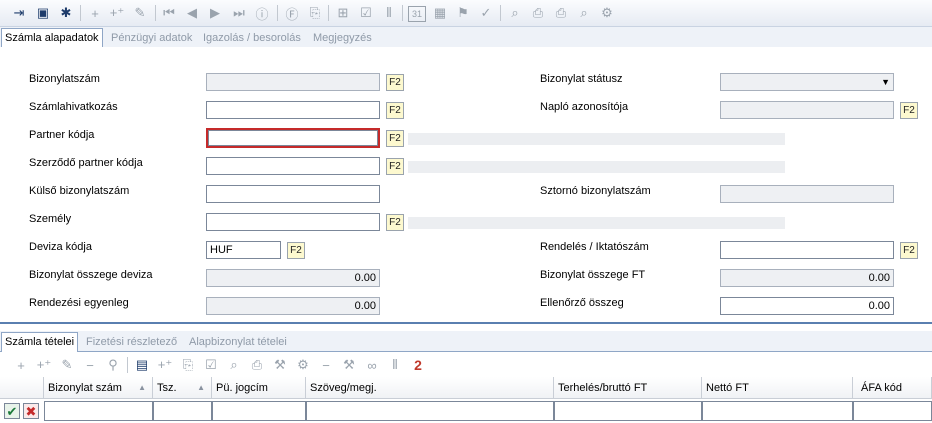 This screenshot has height=423, width=932. What do you see at coordinates (151, 38) in the screenshot?
I see `tab-penzugyi-adatok: Pénzügyi adatok` at bounding box center [151, 38].